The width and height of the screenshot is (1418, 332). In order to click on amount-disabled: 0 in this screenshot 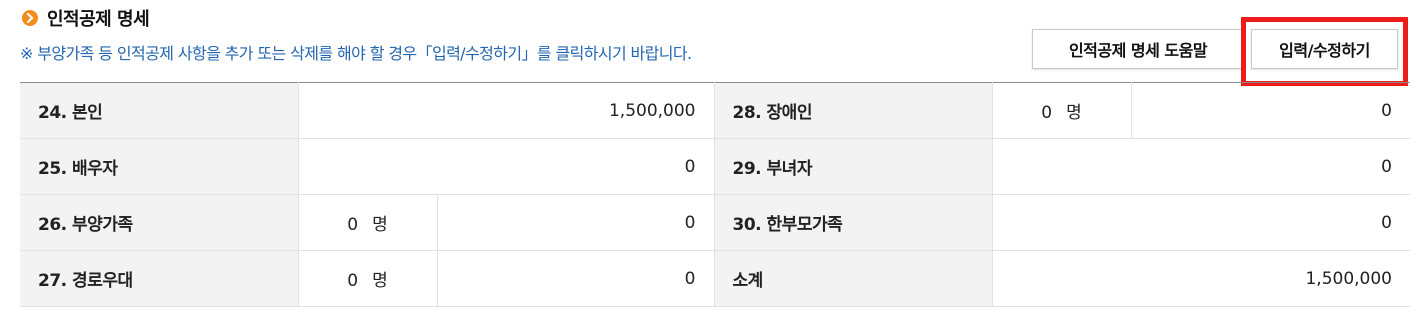, I will do `click(1270, 110)`.